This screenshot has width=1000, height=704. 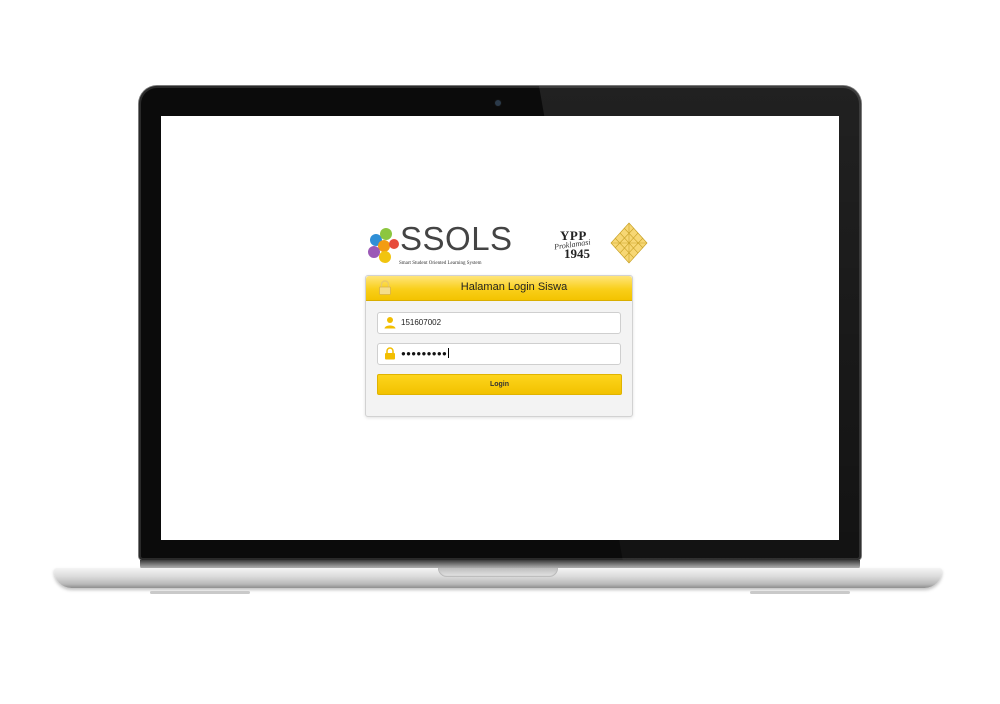 I want to click on ypp-logo: YPP Proklamasi 1945, so click(x=610, y=247).